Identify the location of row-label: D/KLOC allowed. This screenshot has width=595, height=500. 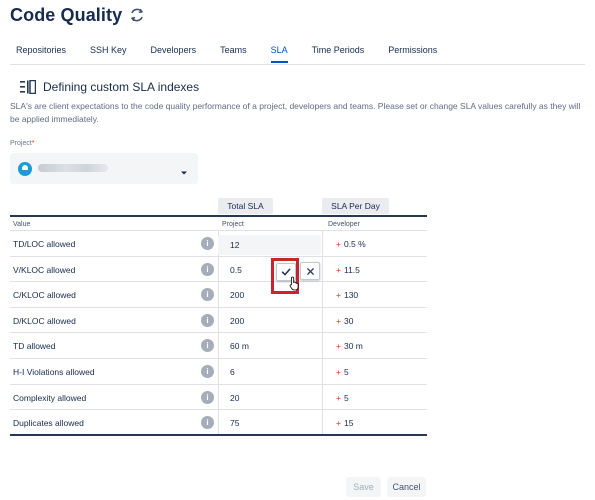
(44, 320).